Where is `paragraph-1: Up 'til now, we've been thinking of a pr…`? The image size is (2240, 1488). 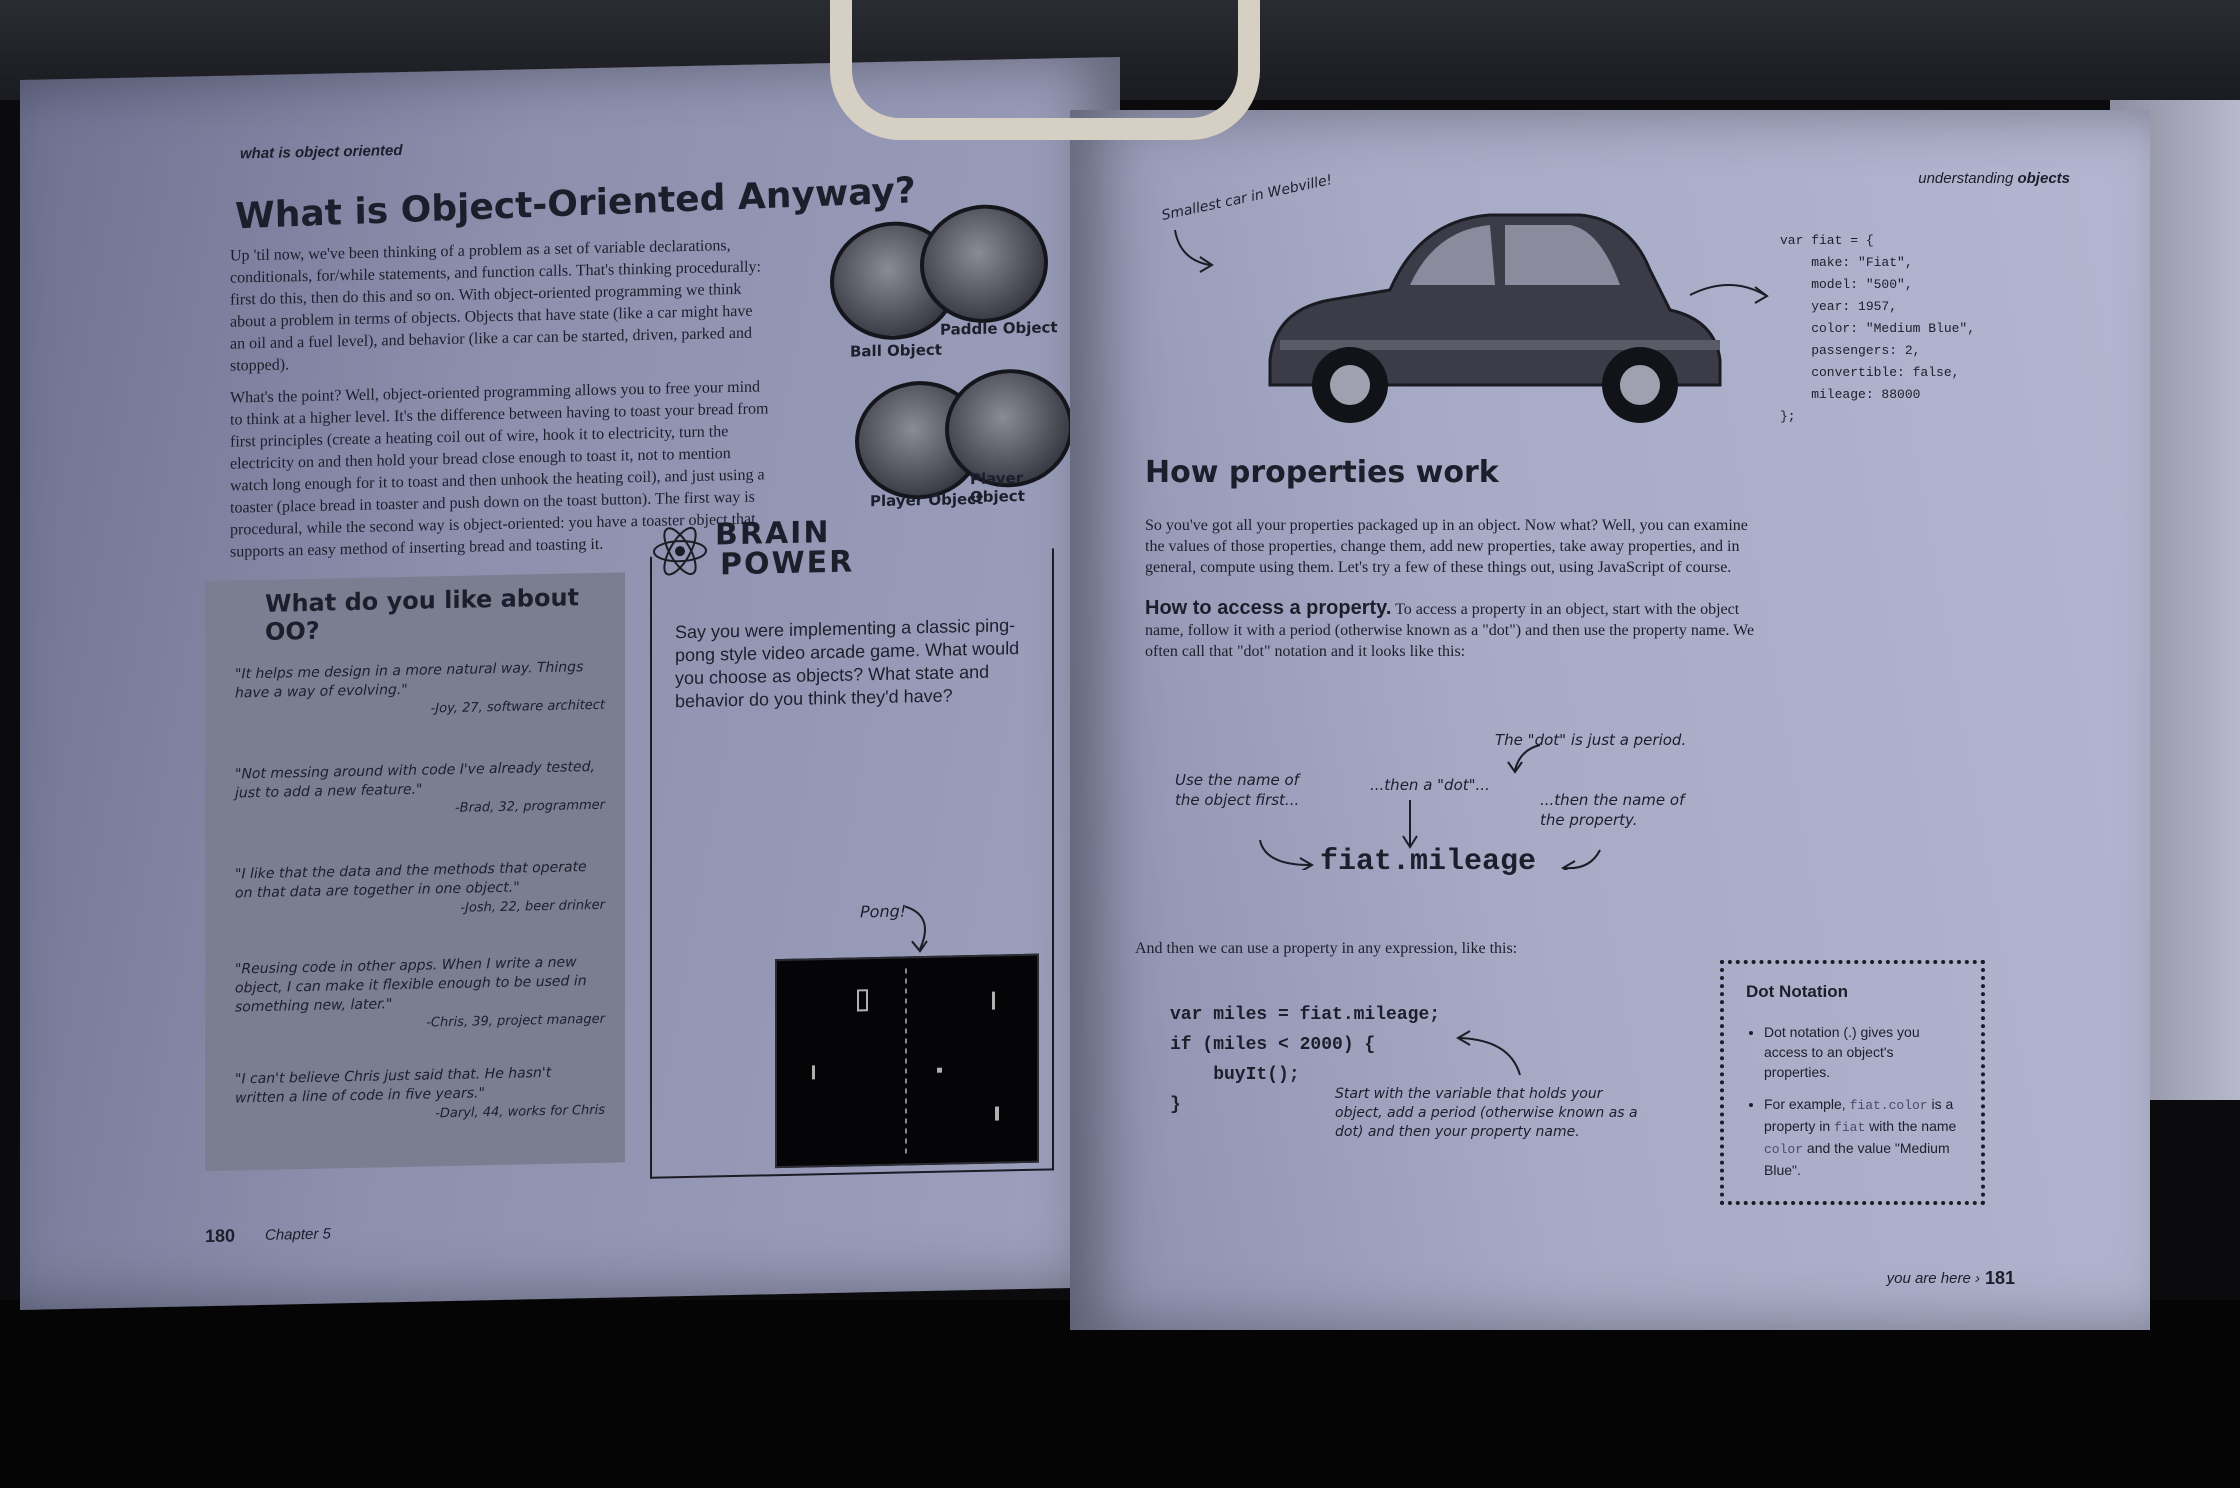
paragraph-1: Up 'til now, we've been thinking of a pr… is located at coordinates (495, 306).